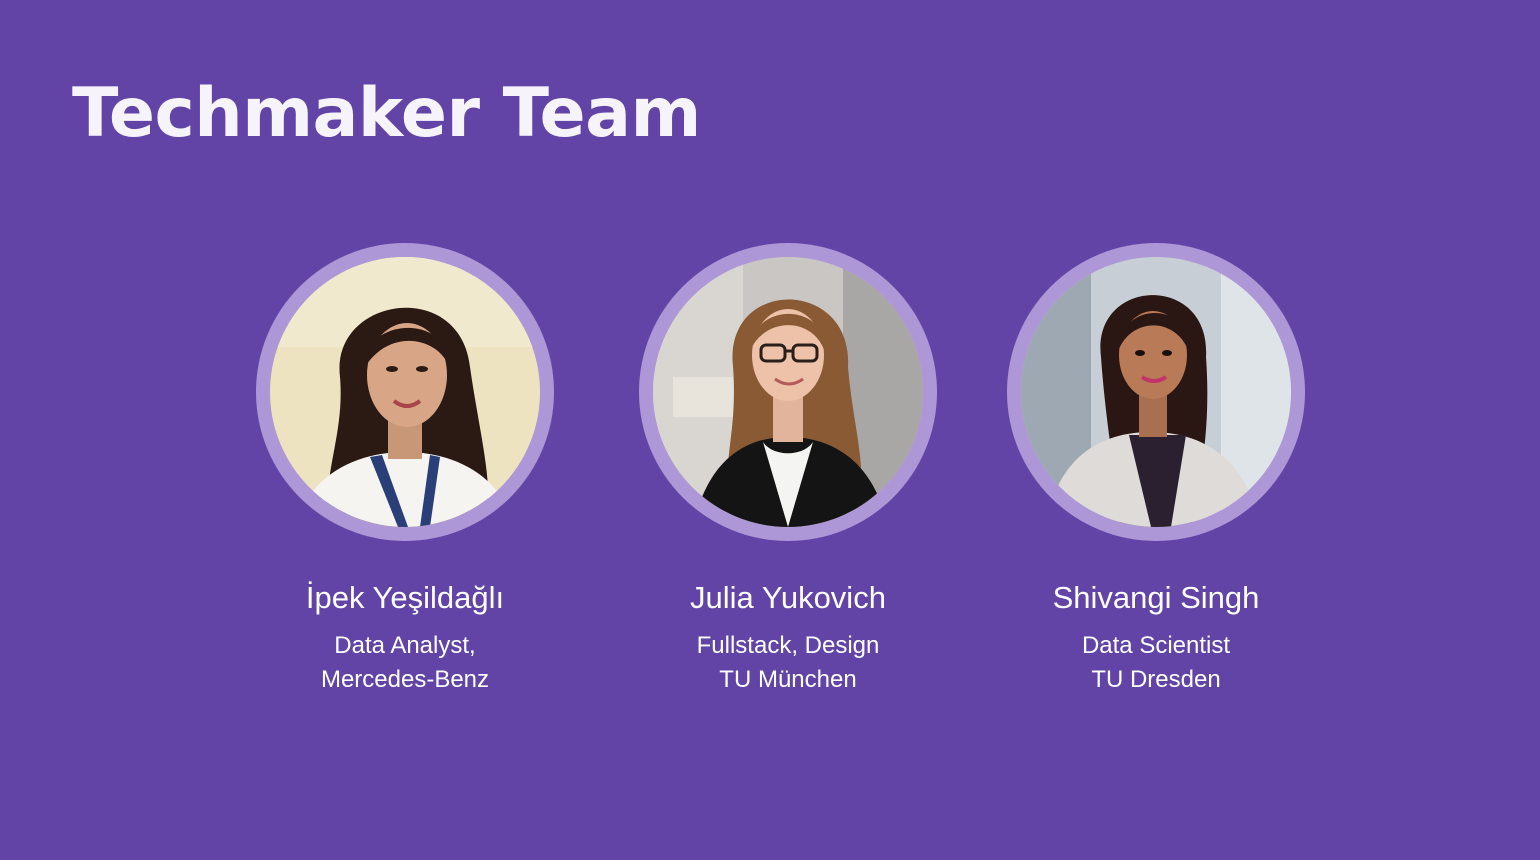 Image resolution: width=1540 pixels, height=860 pixels. What do you see at coordinates (1156, 645) in the screenshot?
I see `member-role-line: Data Scientist` at bounding box center [1156, 645].